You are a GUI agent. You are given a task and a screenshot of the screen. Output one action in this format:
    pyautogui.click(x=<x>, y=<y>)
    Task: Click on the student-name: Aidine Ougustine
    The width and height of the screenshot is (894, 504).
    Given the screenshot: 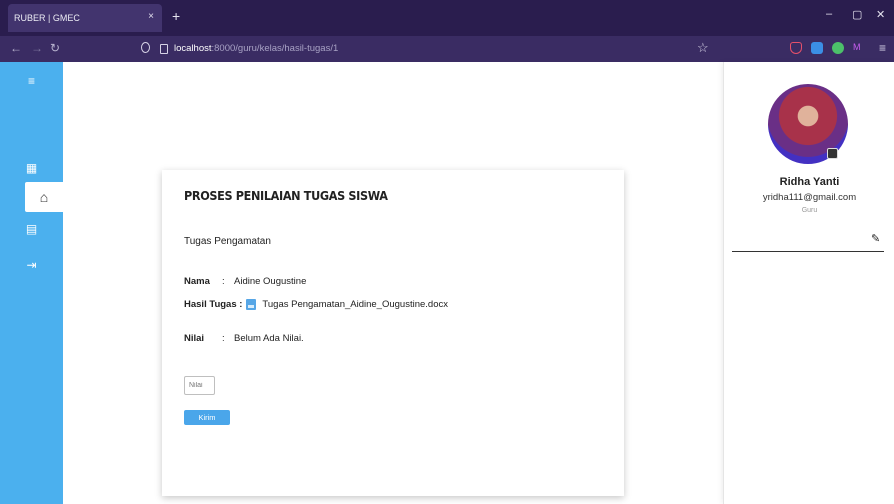 What is the action you would take?
    pyautogui.click(x=270, y=281)
    